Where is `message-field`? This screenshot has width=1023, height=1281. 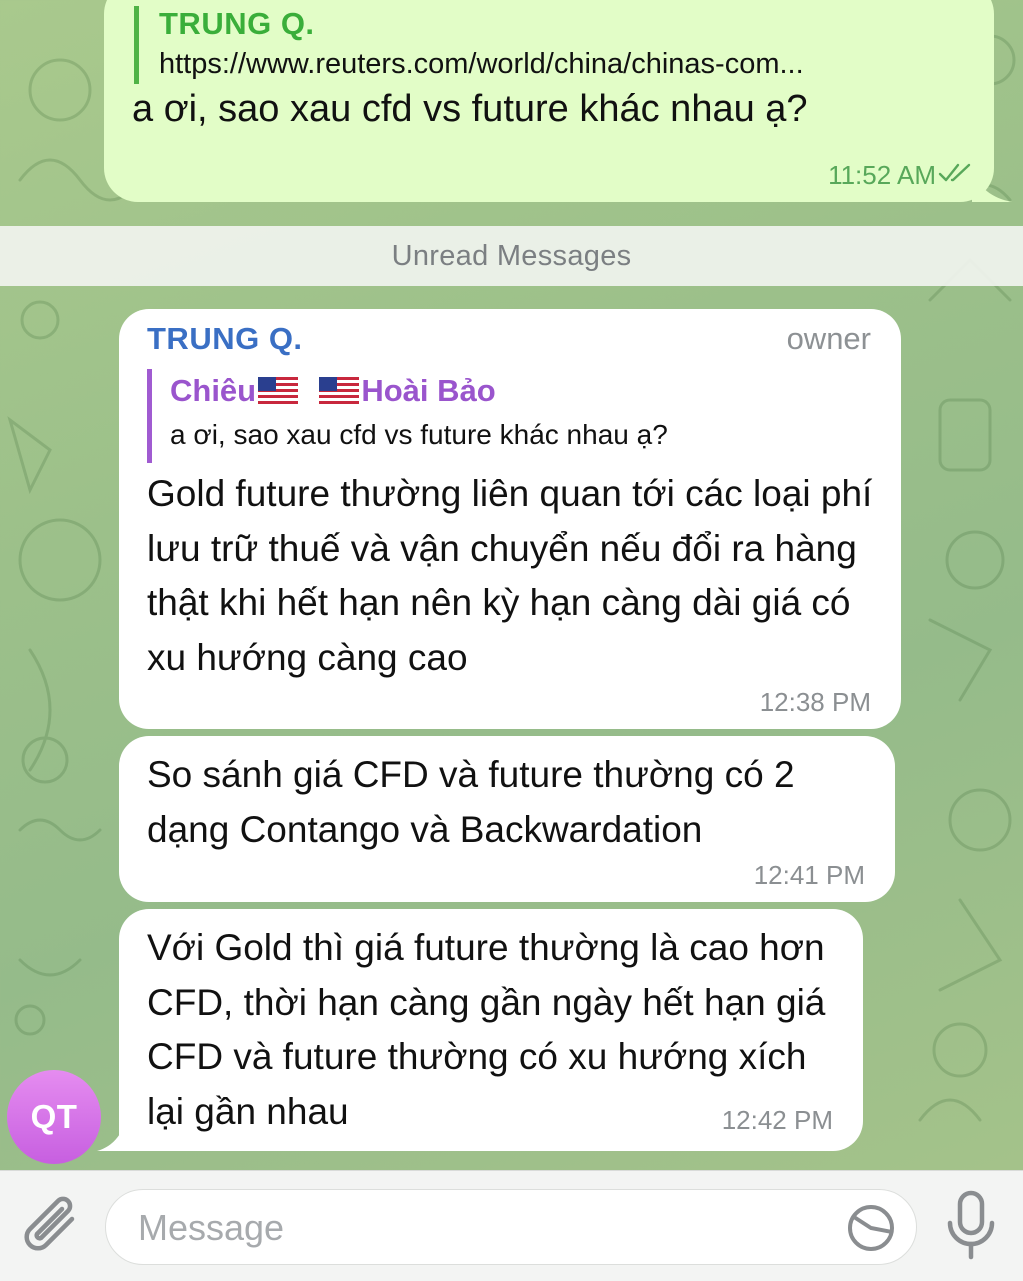
message-field is located at coordinates (511, 1227).